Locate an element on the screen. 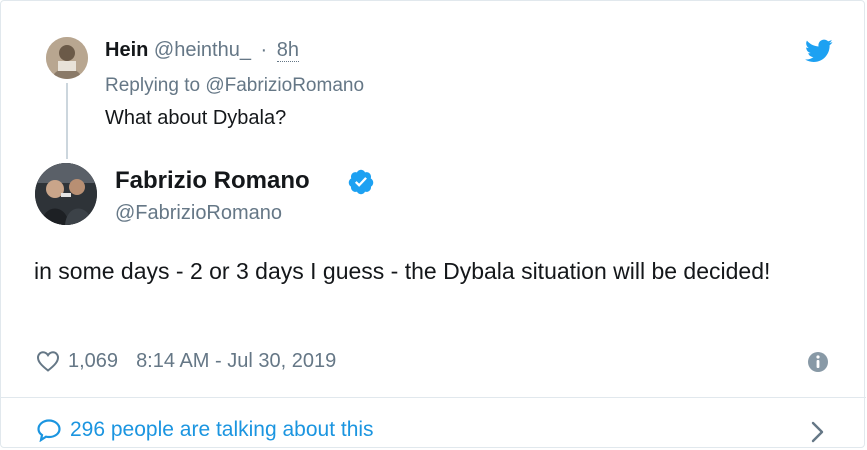  speech-bubble-icon is located at coordinates (49, 430).